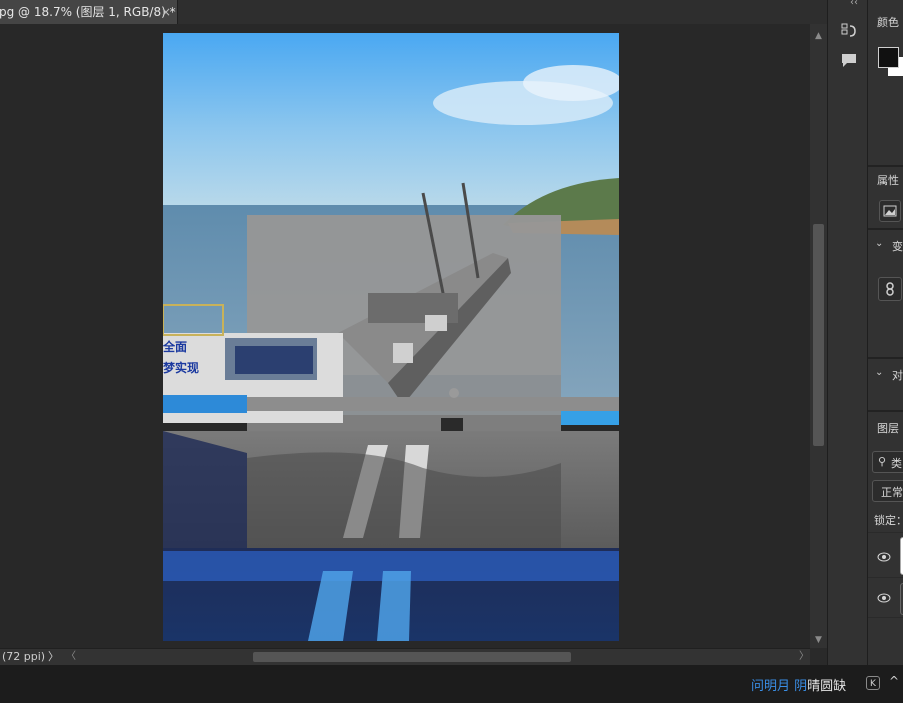 The image size is (903, 703). What do you see at coordinates (888, 520) in the screenshot?
I see `lock-label: 锁定：` at bounding box center [888, 520].